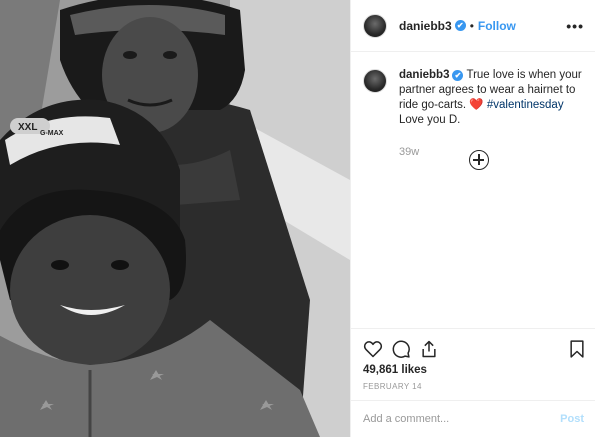 The width and height of the screenshot is (595, 437). Describe the element at coordinates (525, 105) in the screenshot. I see `hashtag-link: #valentinesday` at that location.